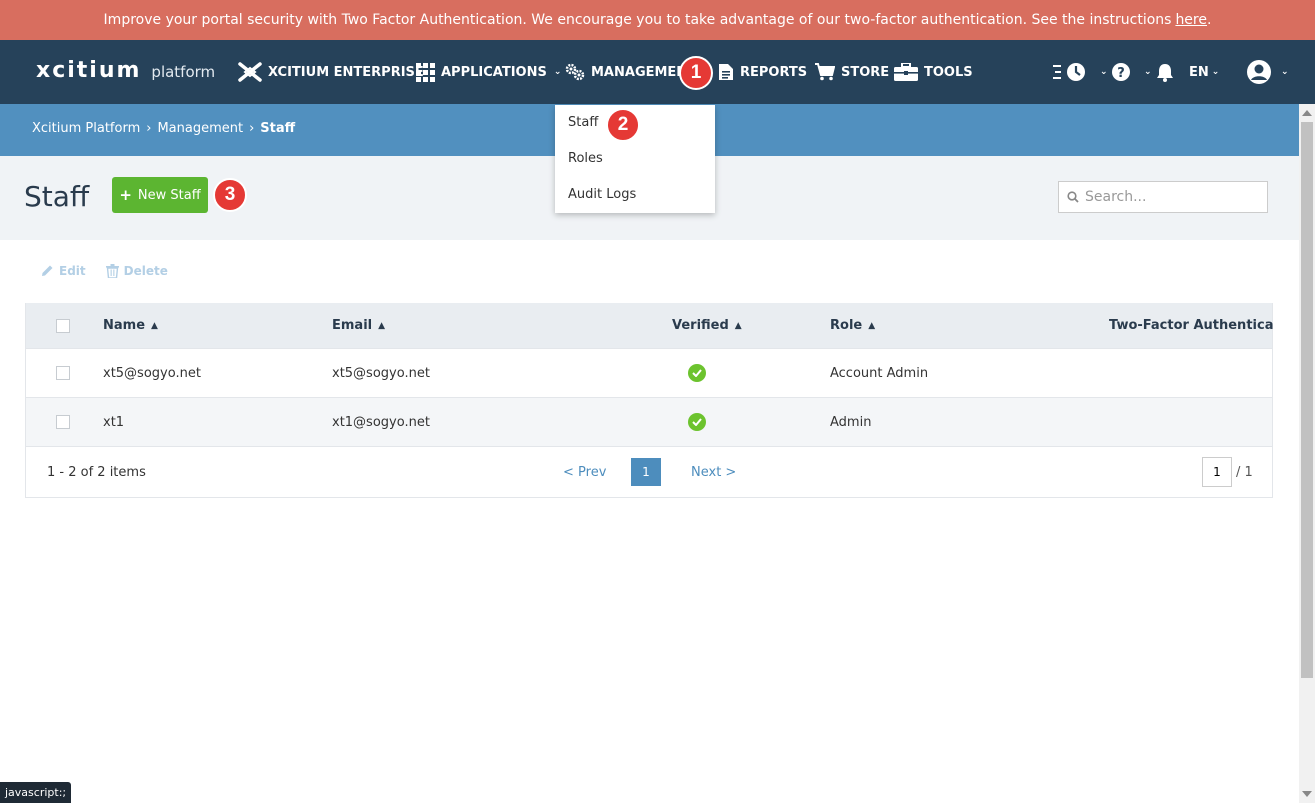 The image size is (1315, 803). Describe the element at coordinates (72, 271) in the screenshot. I see `edit-label: Edit` at that location.